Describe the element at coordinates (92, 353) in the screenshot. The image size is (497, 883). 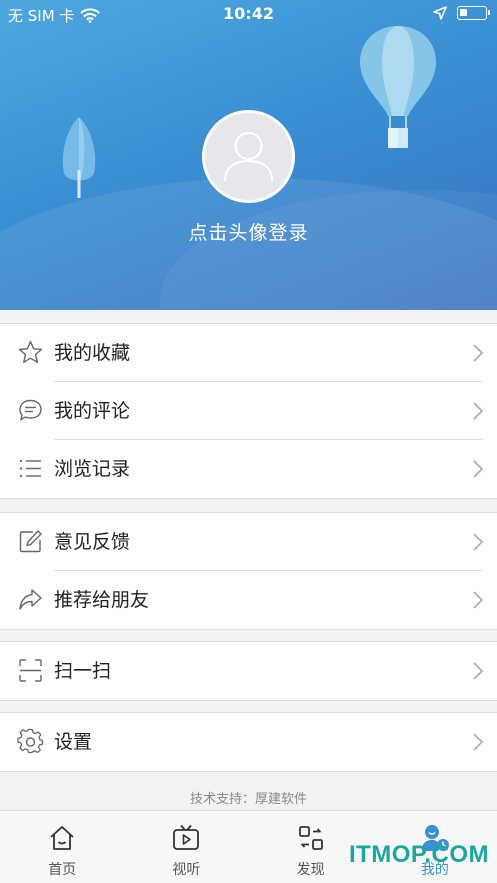
I see `menu-item-label: 我的收藏` at that location.